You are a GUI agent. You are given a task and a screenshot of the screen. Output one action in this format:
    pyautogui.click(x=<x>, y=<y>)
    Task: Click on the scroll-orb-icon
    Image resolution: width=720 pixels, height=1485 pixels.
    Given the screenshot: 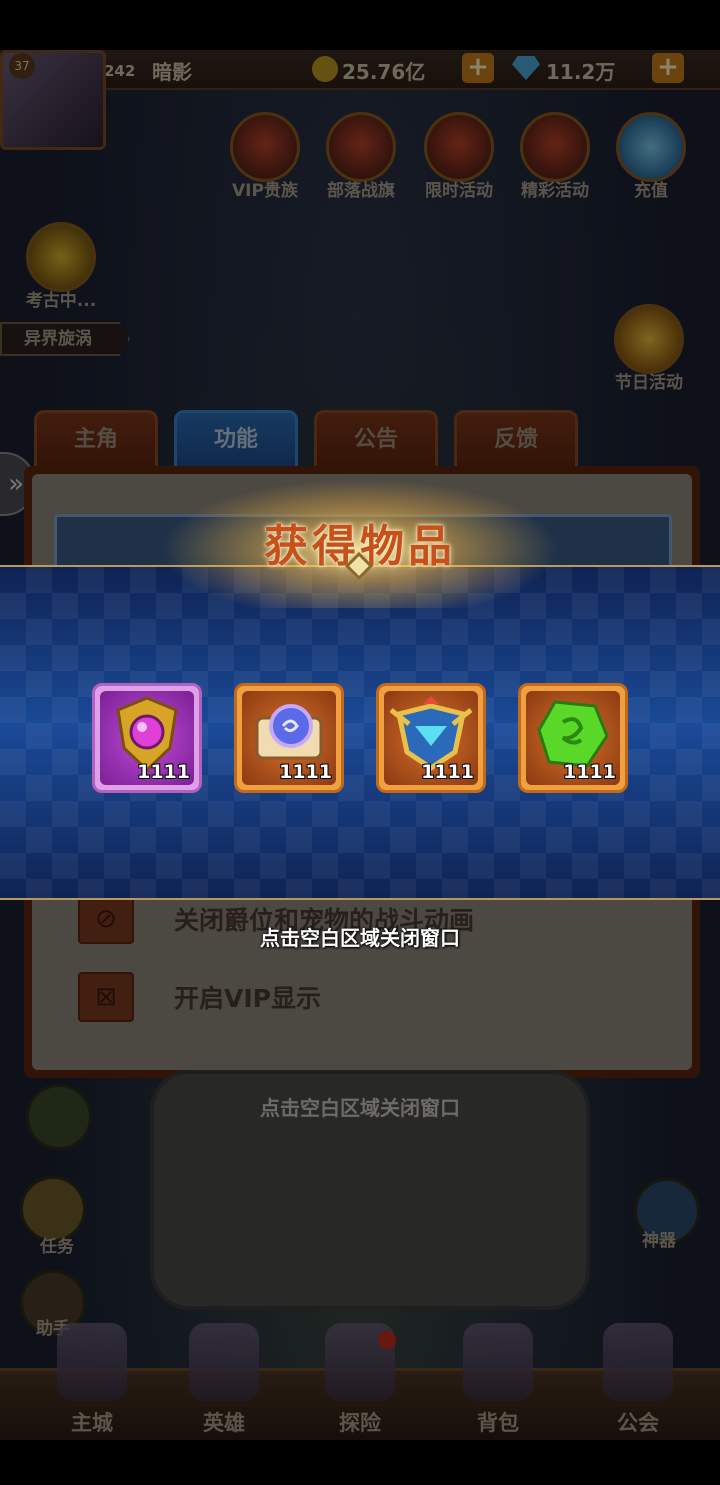 What is the action you would take?
    pyautogui.click(x=289, y=732)
    